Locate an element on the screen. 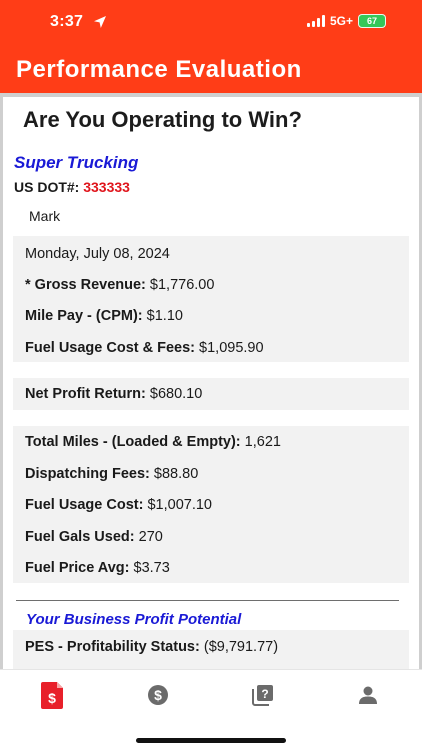 The height and width of the screenshot is (750, 422). app-title: Performance Evaluation is located at coordinates (159, 69).